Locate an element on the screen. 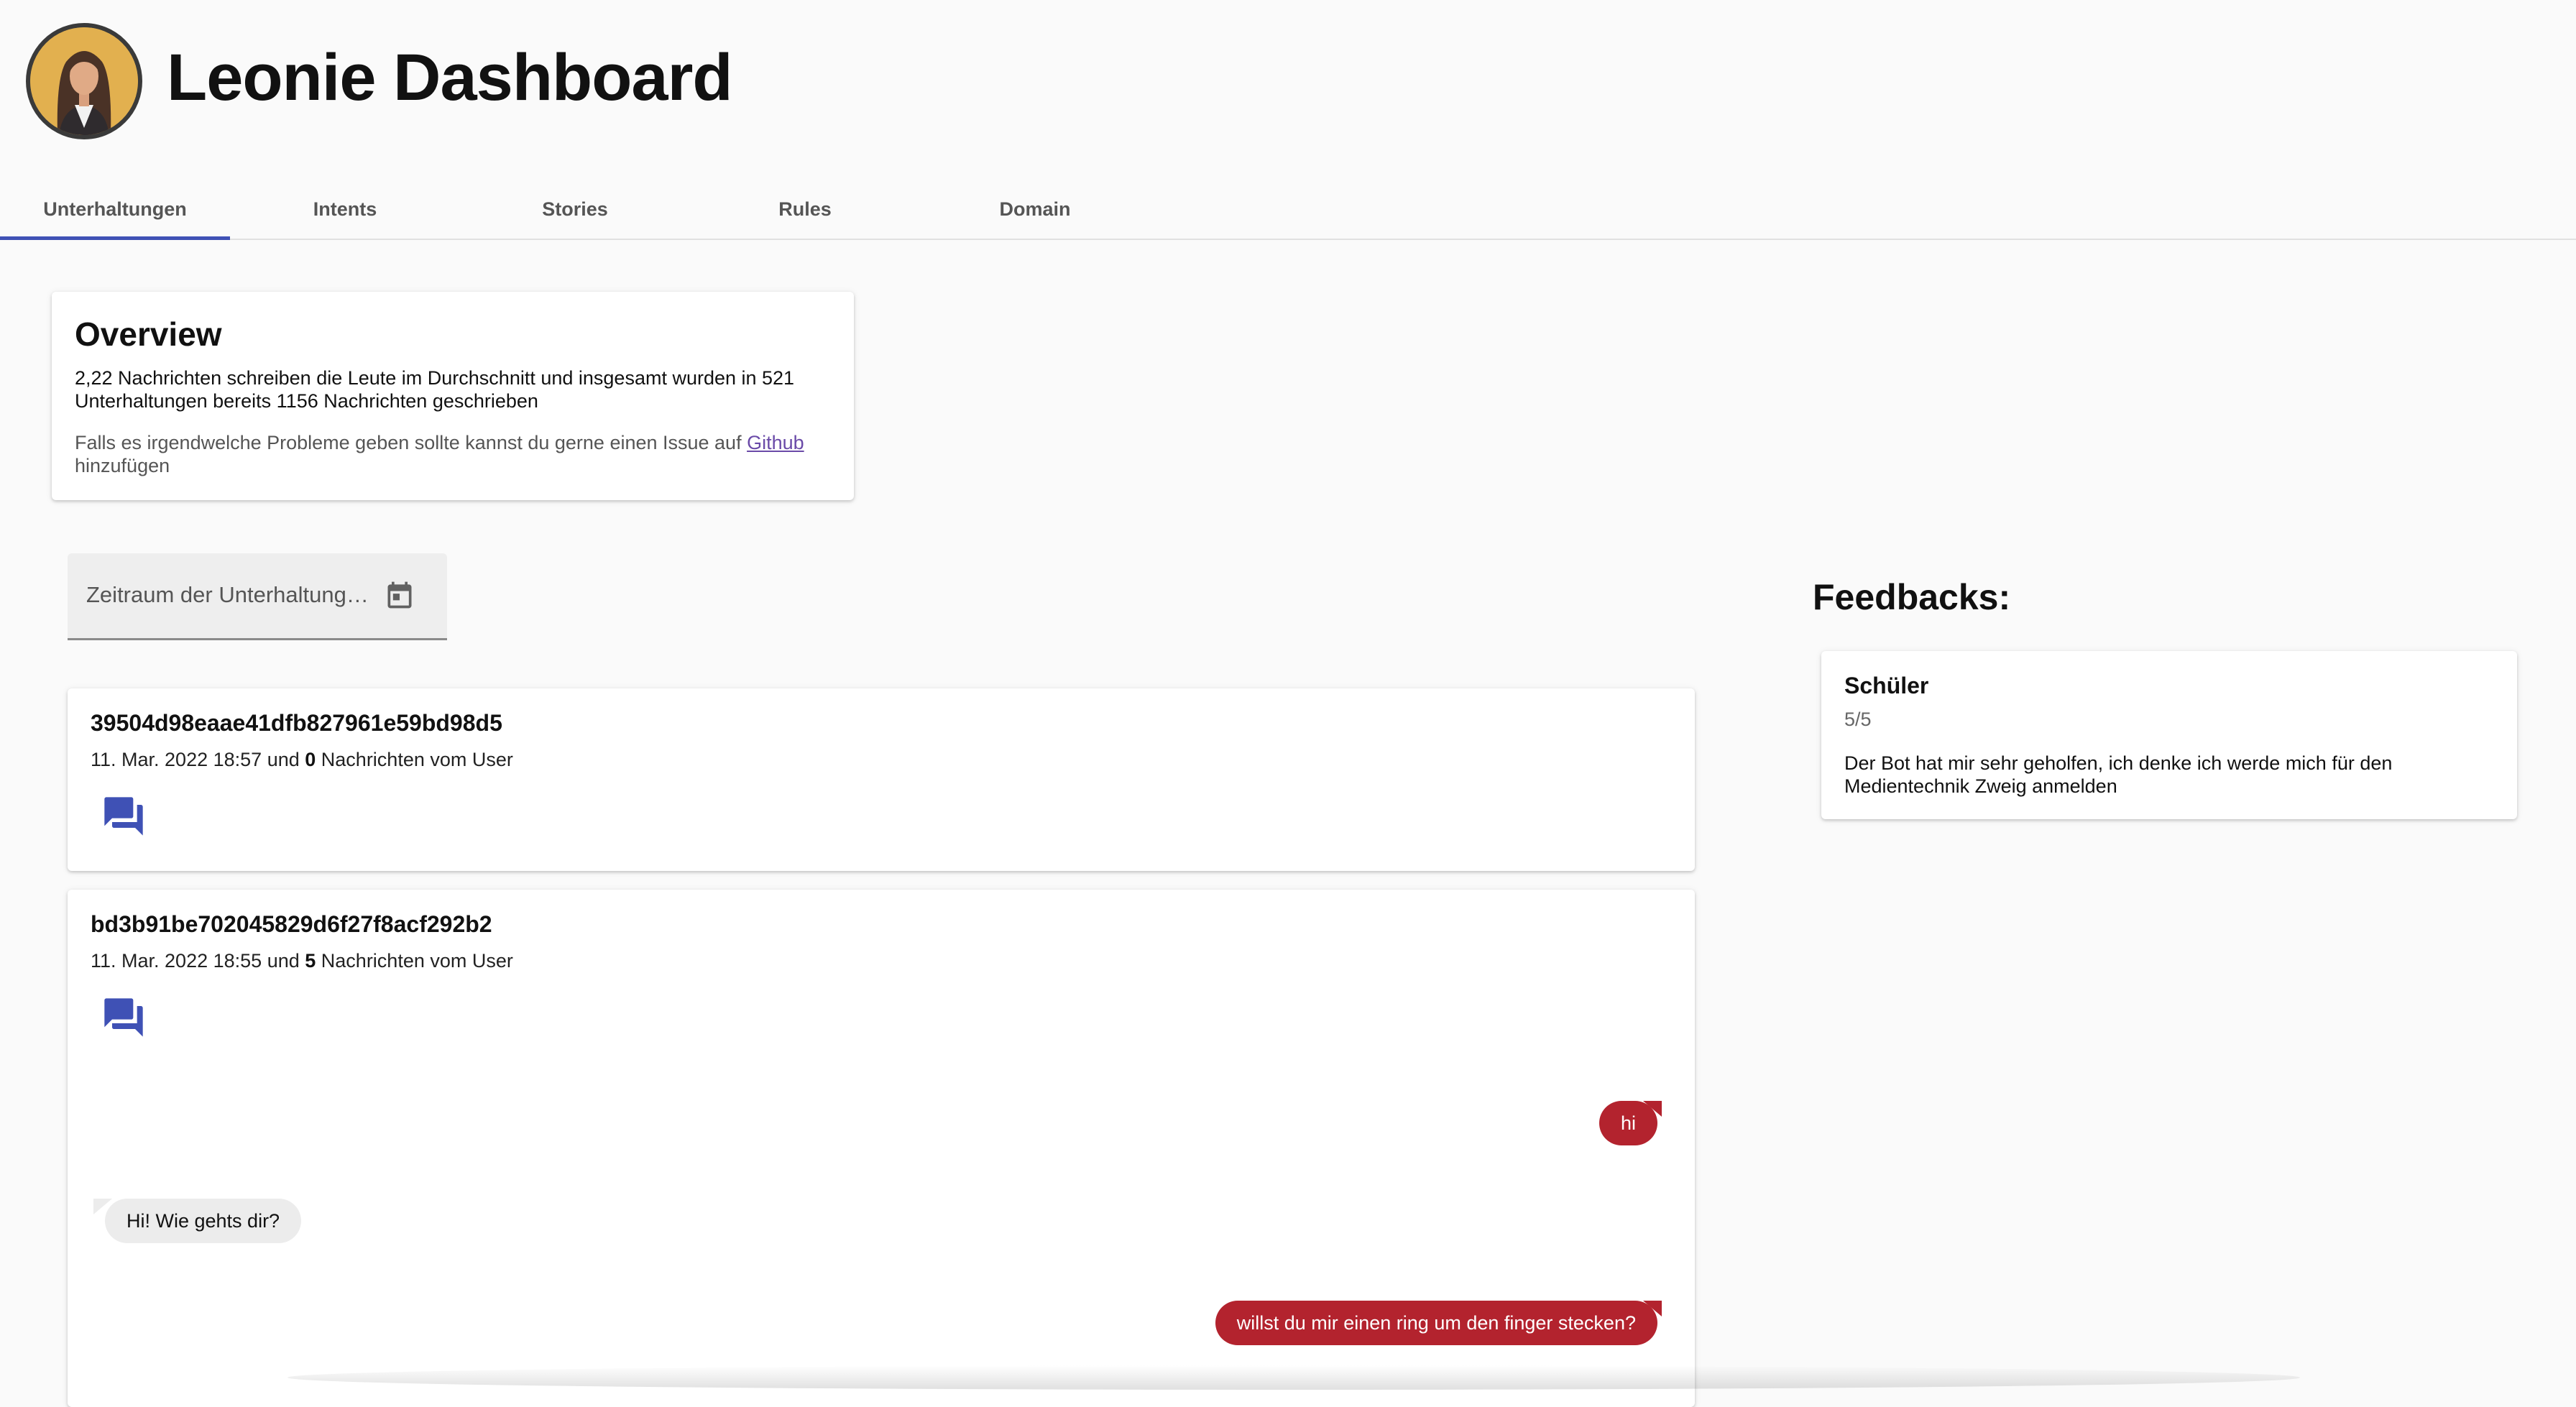 The width and height of the screenshot is (2576, 1407). tab-rules: Rules is located at coordinates (805, 209).